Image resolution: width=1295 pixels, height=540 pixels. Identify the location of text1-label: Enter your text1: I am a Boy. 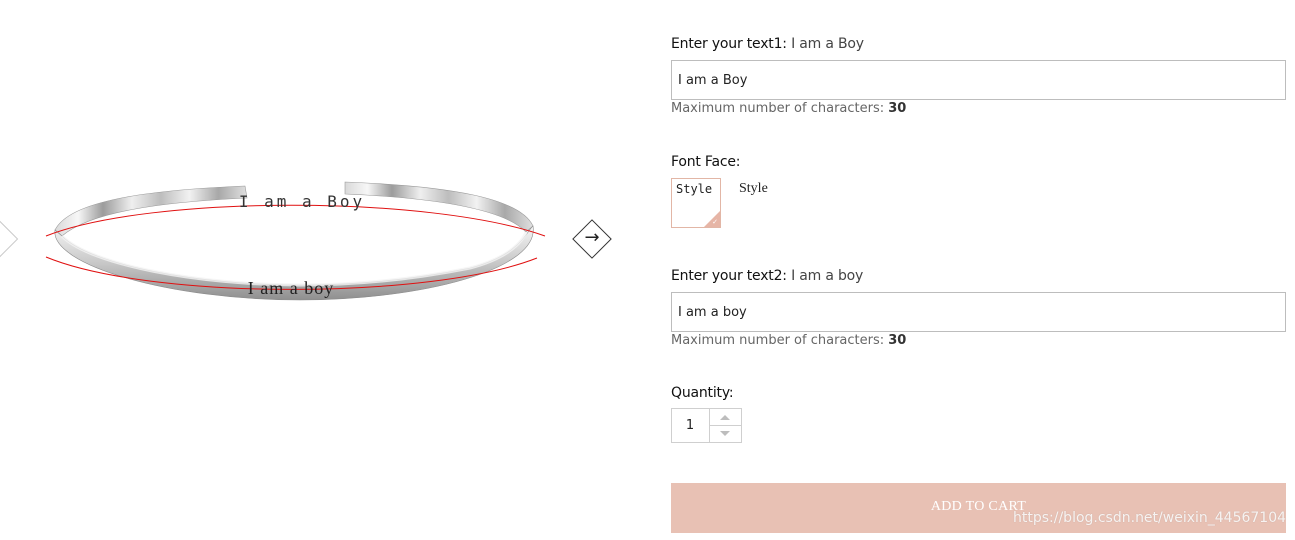
(767, 44).